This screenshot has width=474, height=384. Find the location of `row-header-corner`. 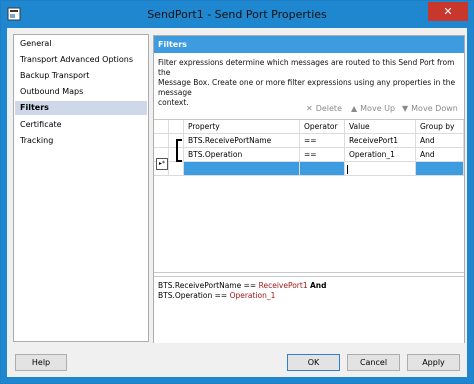

row-header-corner is located at coordinates (161, 127).